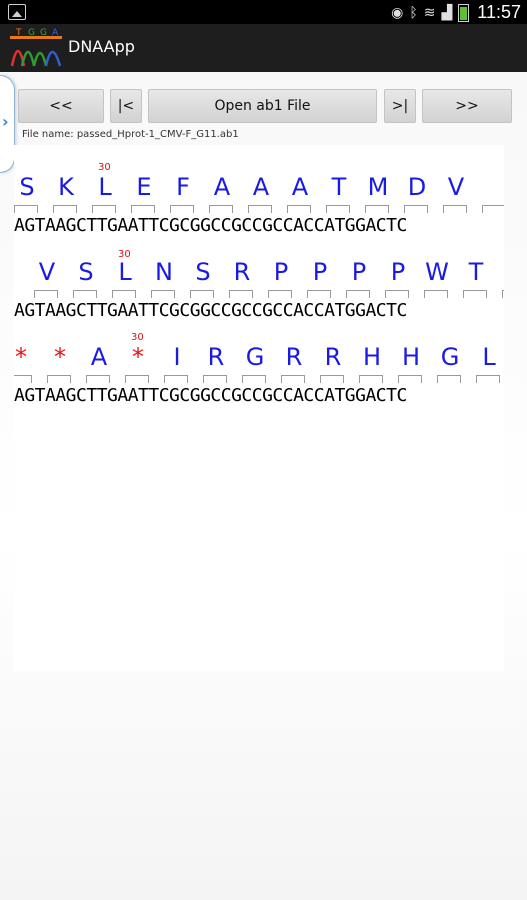 The height and width of the screenshot is (900, 527). What do you see at coordinates (164, 272) in the screenshot?
I see `amino-acid: N` at bounding box center [164, 272].